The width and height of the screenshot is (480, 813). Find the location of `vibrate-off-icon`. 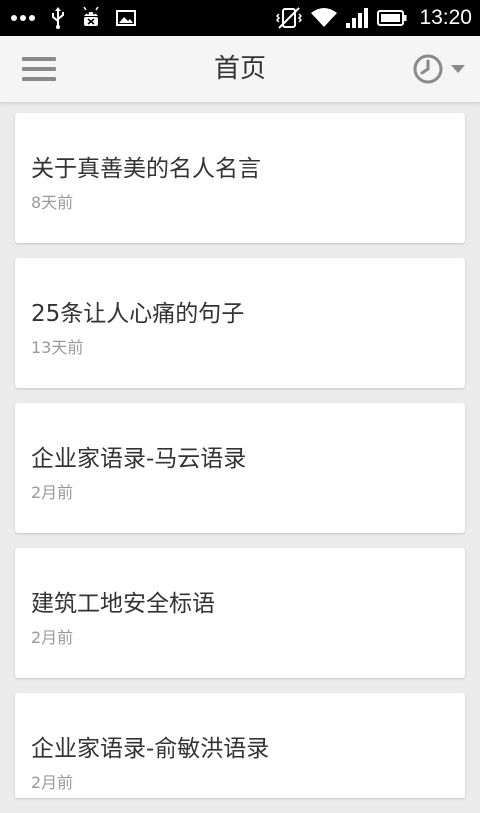

vibrate-off-icon is located at coordinates (289, 18).